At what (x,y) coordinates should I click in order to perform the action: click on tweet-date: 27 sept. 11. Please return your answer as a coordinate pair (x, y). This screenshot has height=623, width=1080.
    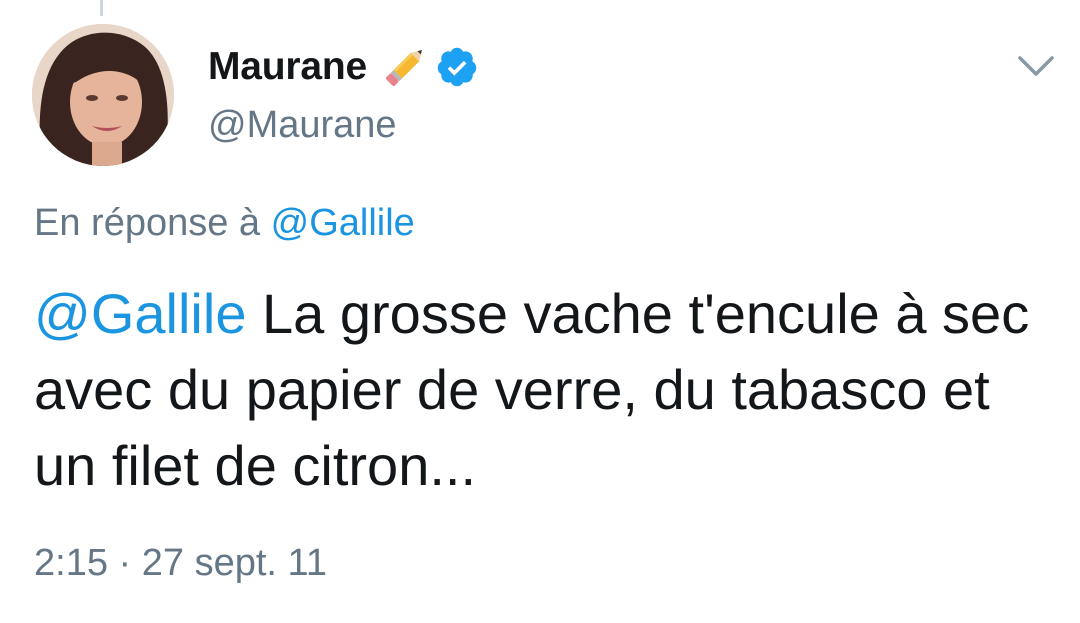
    Looking at the image, I should click on (234, 563).